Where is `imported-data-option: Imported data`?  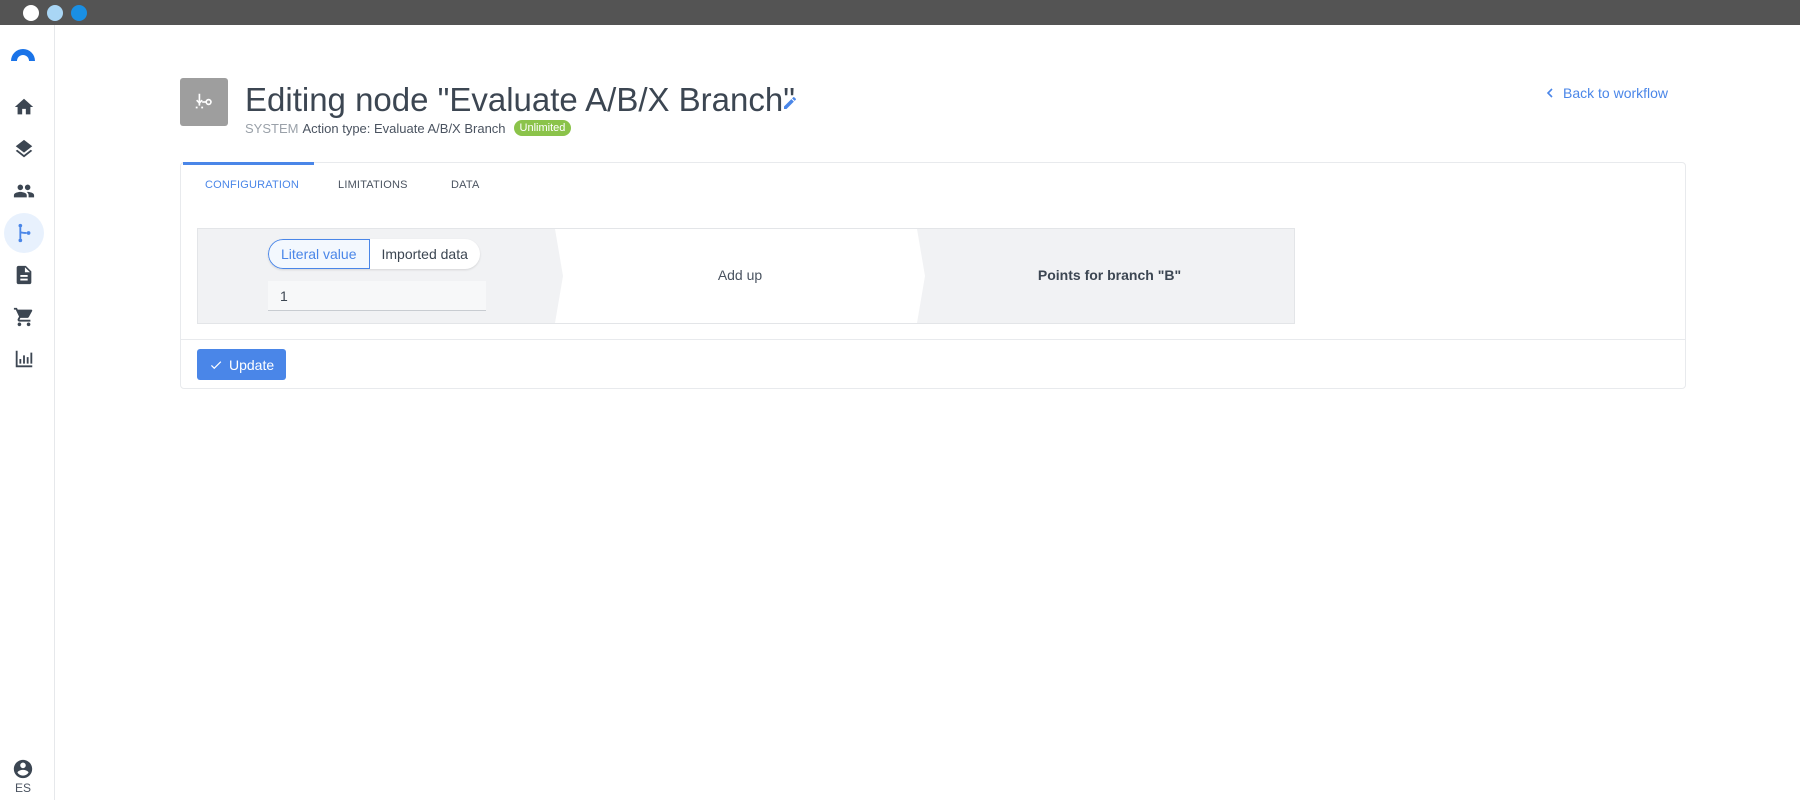 imported-data-option: Imported data is located at coordinates (425, 254).